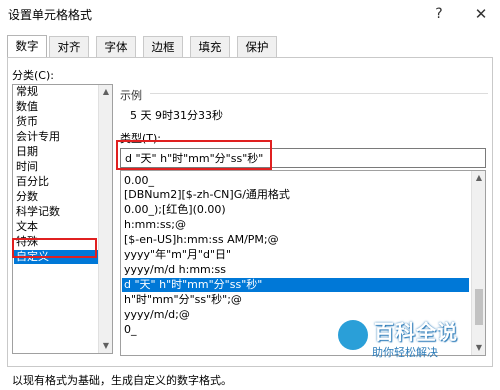 The image size is (500, 390). What do you see at coordinates (439, 14) in the screenshot?
I see `help-icon: ?` at bounding box center [439, 14].